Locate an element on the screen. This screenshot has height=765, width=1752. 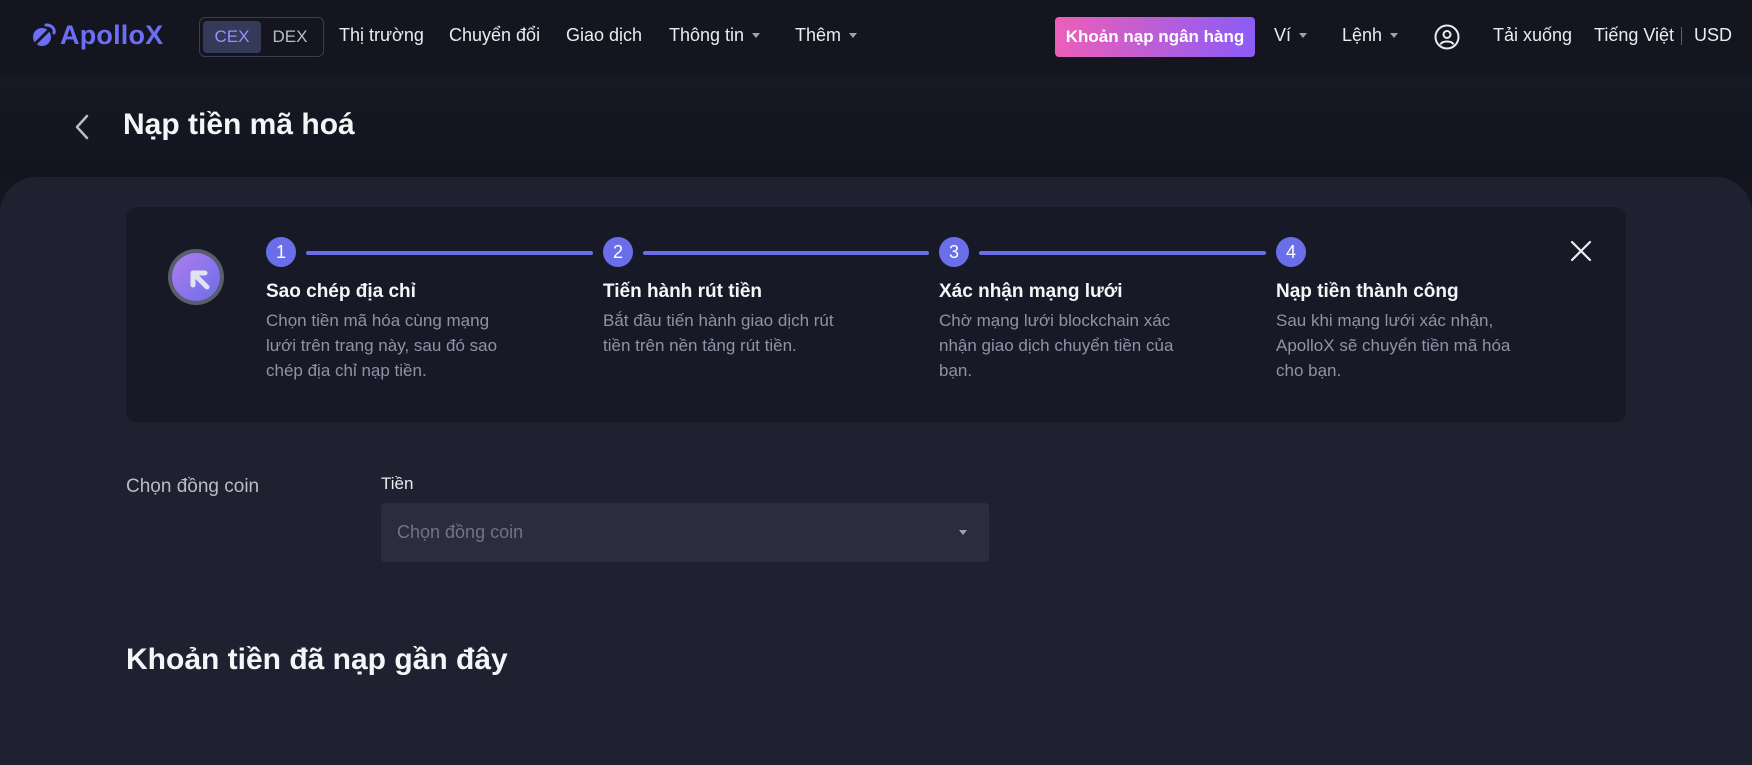
nav-wallet-dropdown: Ví is located at coordinates (1291, 35).